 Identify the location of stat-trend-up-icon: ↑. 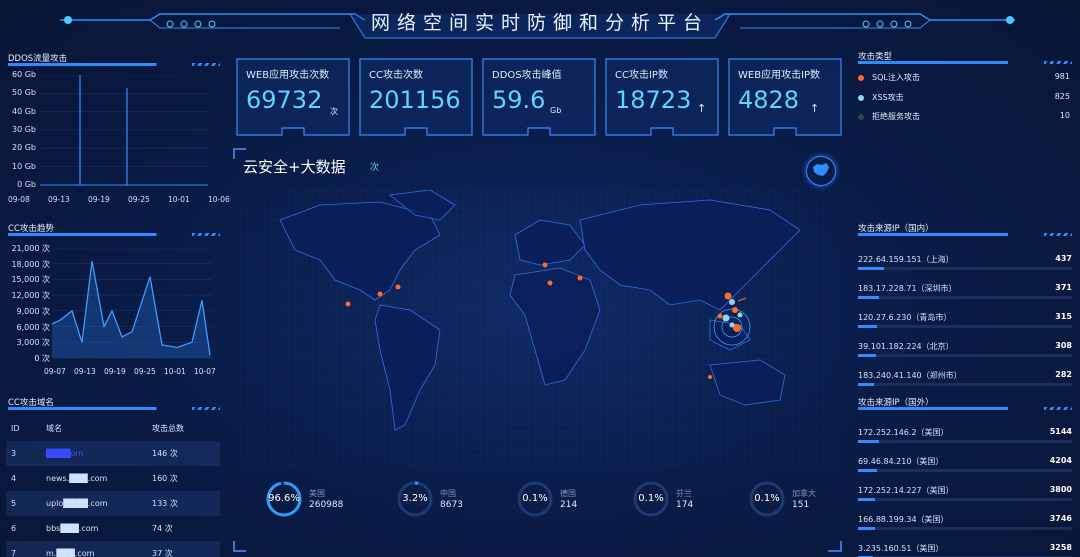
(815, 108).